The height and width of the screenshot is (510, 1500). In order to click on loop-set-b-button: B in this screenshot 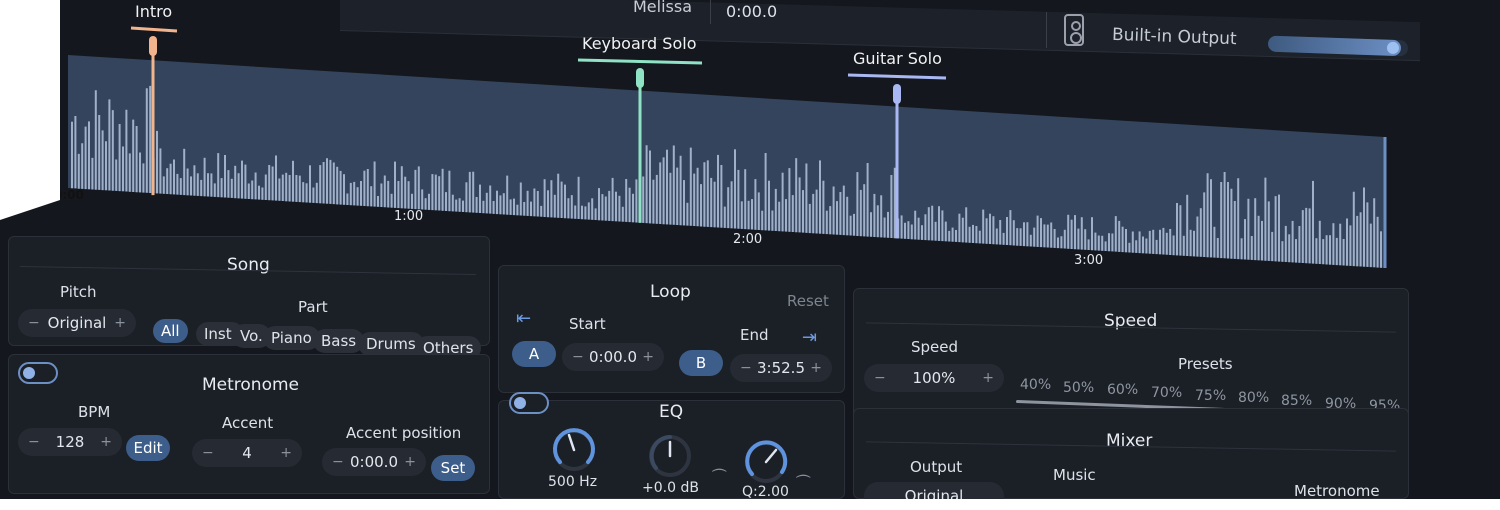, I will do `click(701, 363)`.